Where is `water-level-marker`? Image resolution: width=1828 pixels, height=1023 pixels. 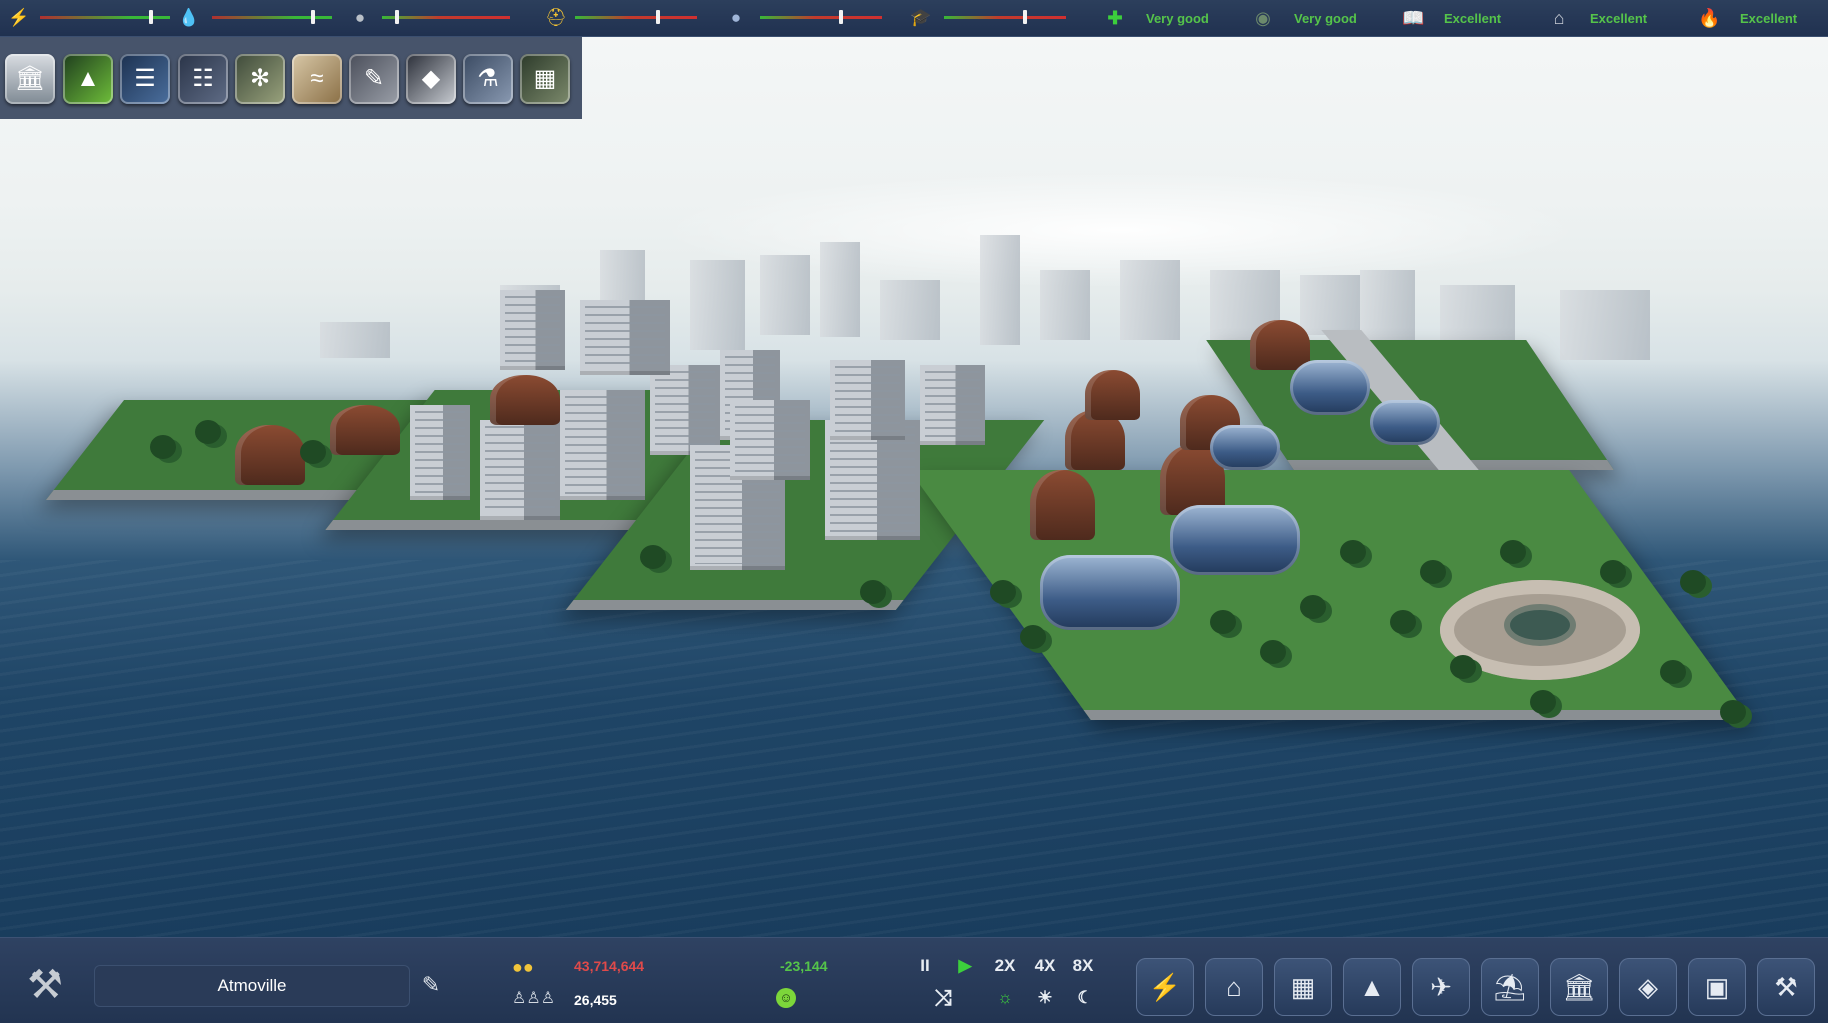
water-level-marker is located at coordinates (312, 17).